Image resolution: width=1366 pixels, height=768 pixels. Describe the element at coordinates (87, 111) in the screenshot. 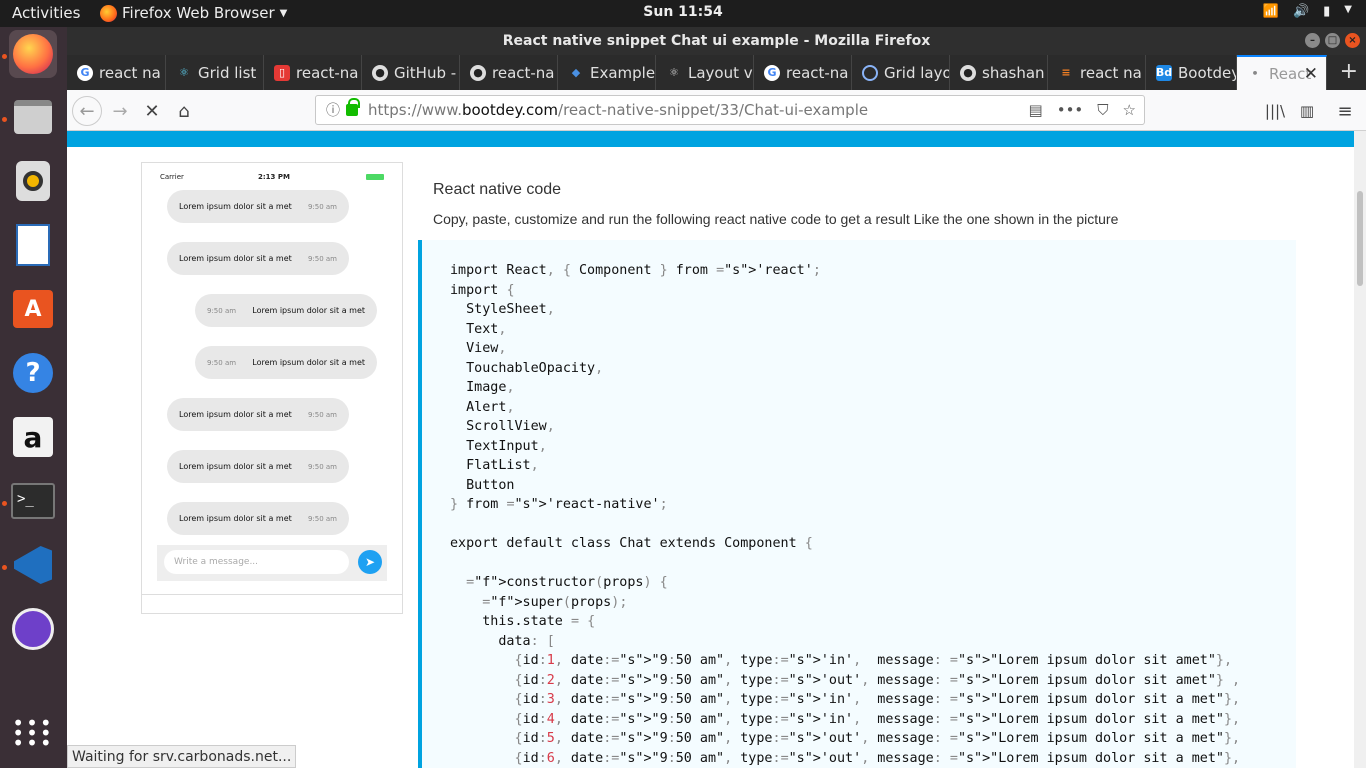

I see `back-button: ←` at that location.